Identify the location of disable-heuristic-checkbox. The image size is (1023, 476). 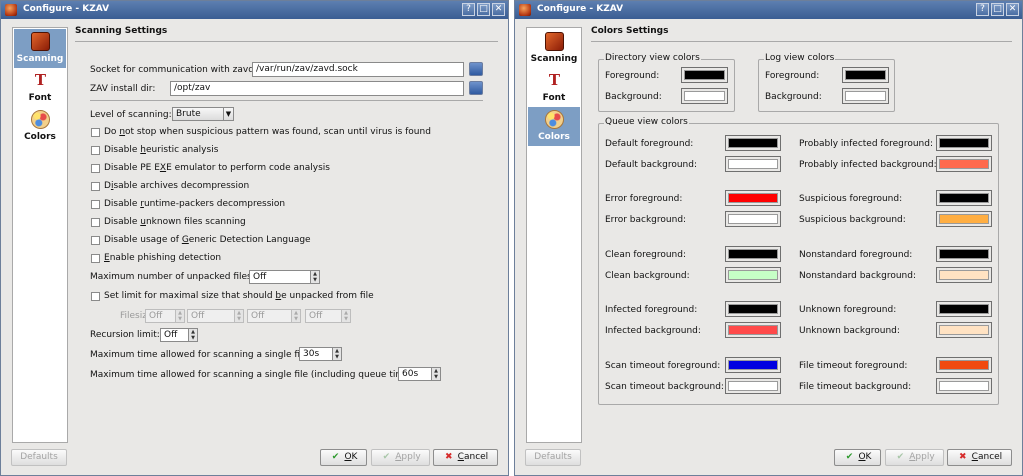
(95, 150).